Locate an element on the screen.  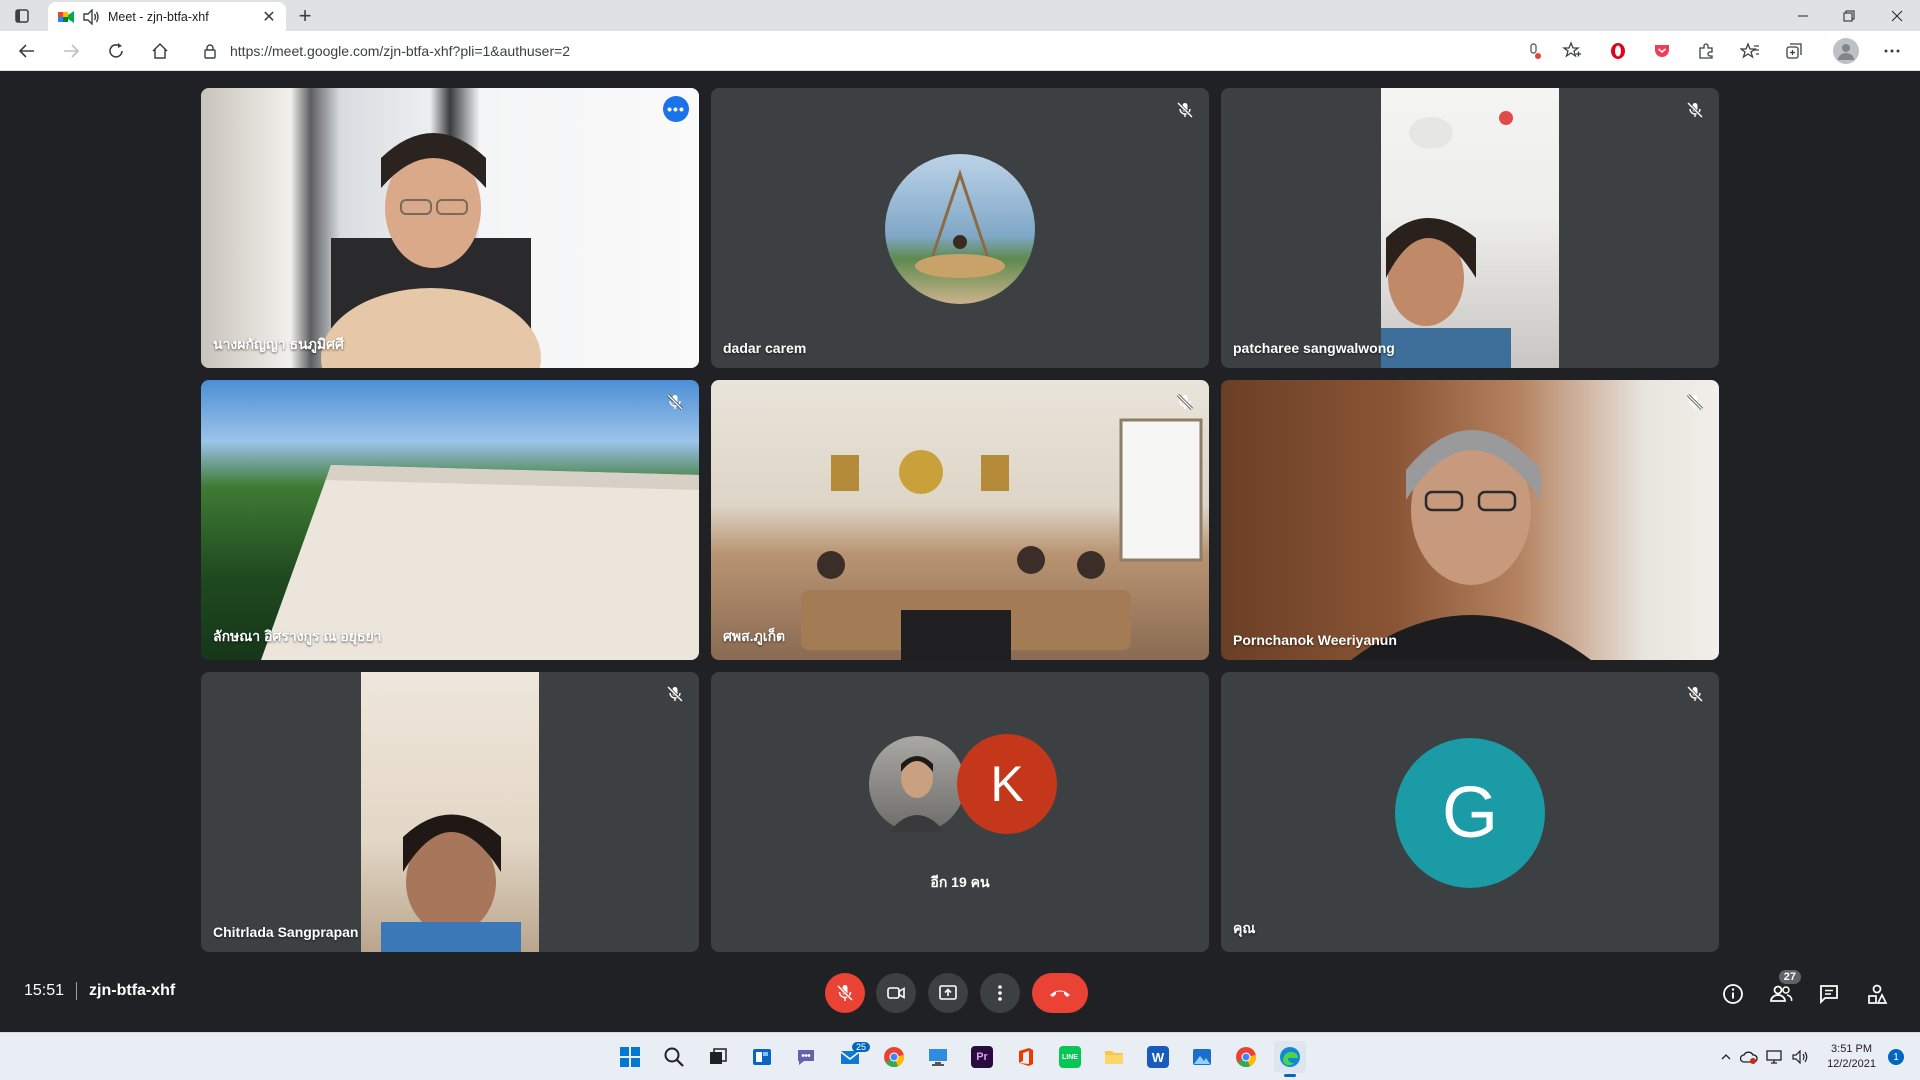
participant-name: Chitrlada Sangprapan is located at coordinates (286, 932).